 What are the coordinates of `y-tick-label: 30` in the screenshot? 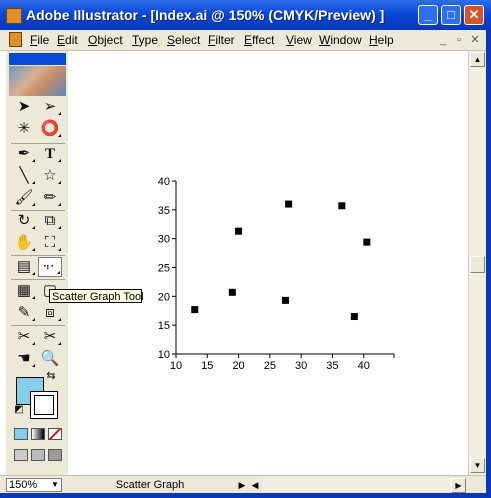 It's located at (164, 240).